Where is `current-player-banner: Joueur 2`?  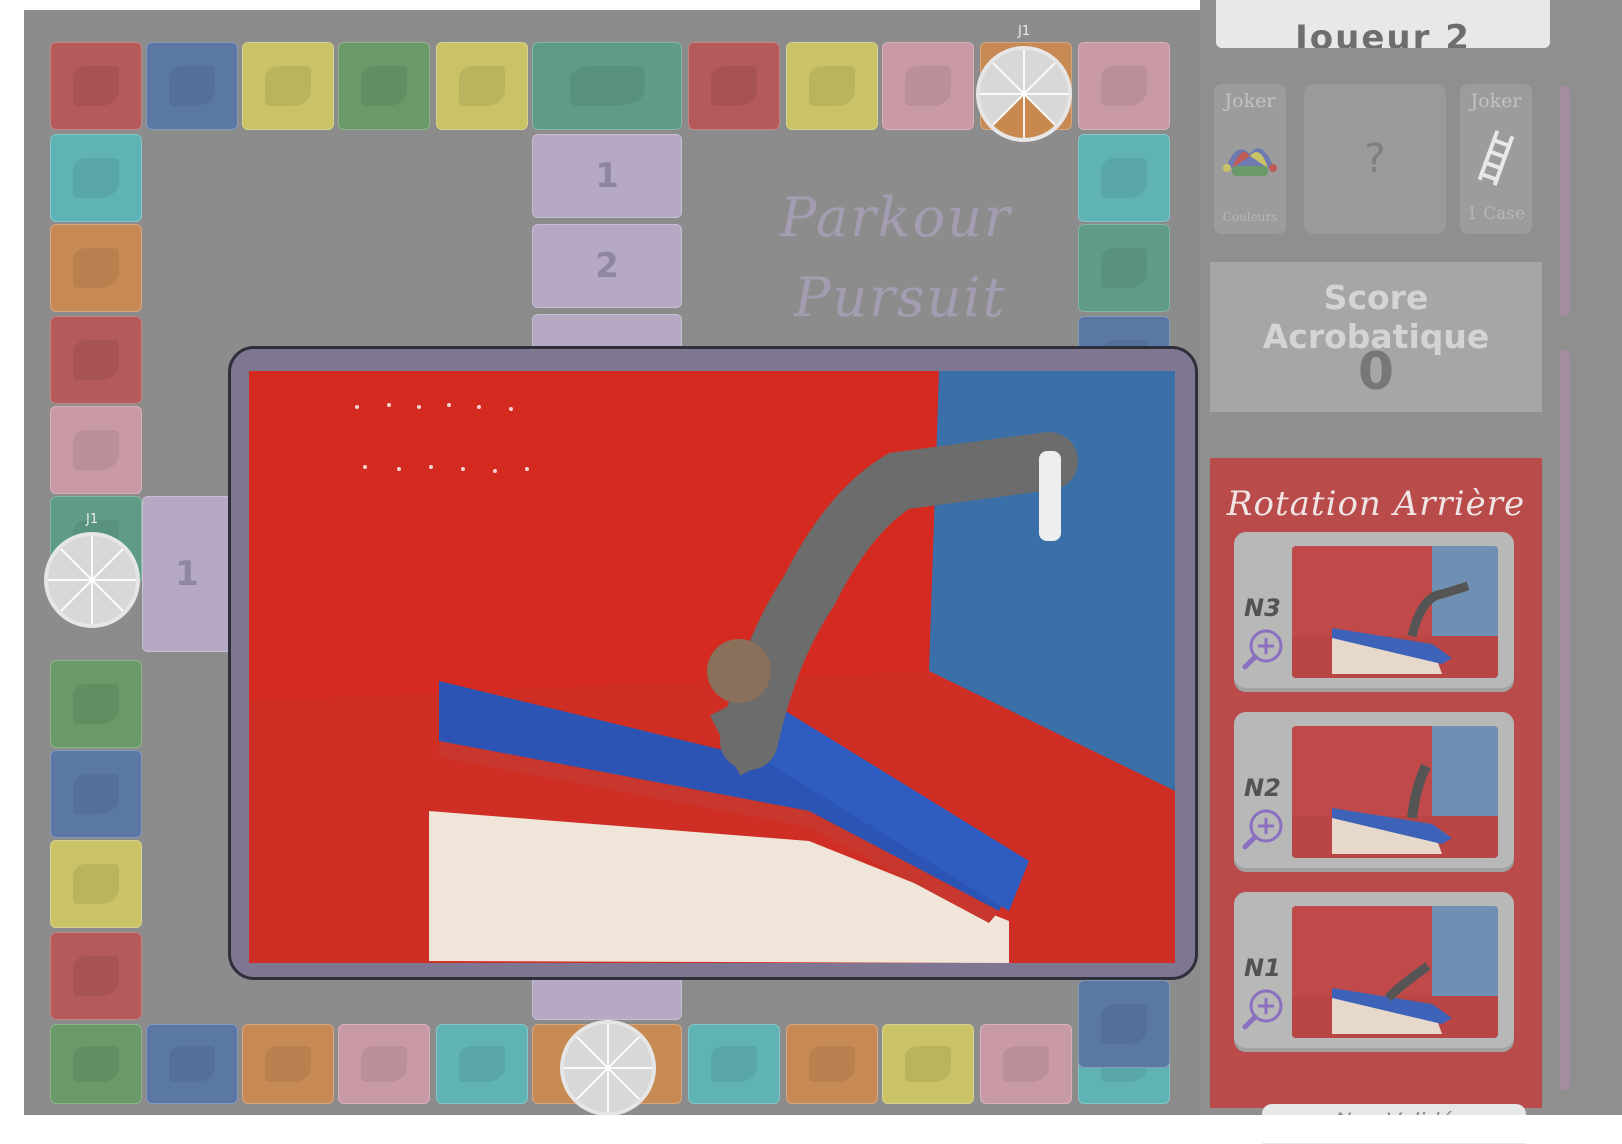 current-player-banner: Joueur 2 is located at coordinates (1383, 24).